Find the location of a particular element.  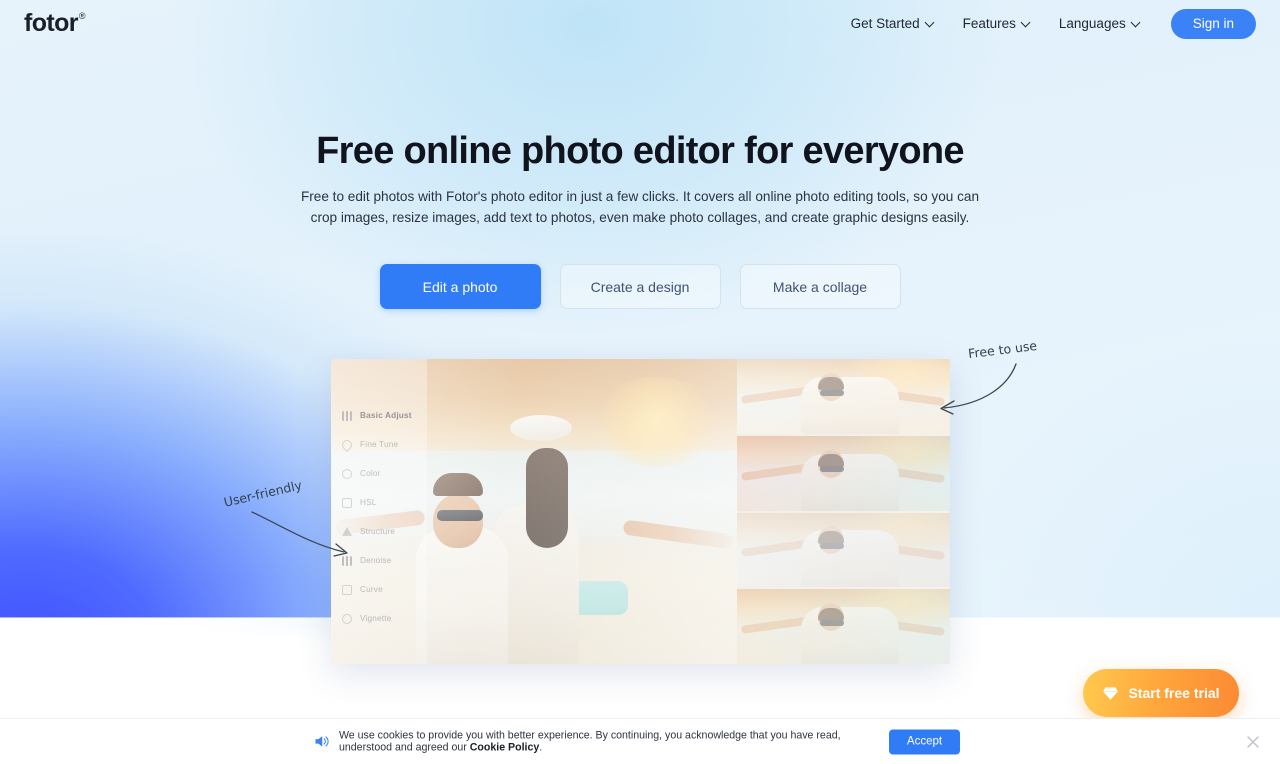

trial-button-label: Start free trial is located at coordinates (1174, 693).